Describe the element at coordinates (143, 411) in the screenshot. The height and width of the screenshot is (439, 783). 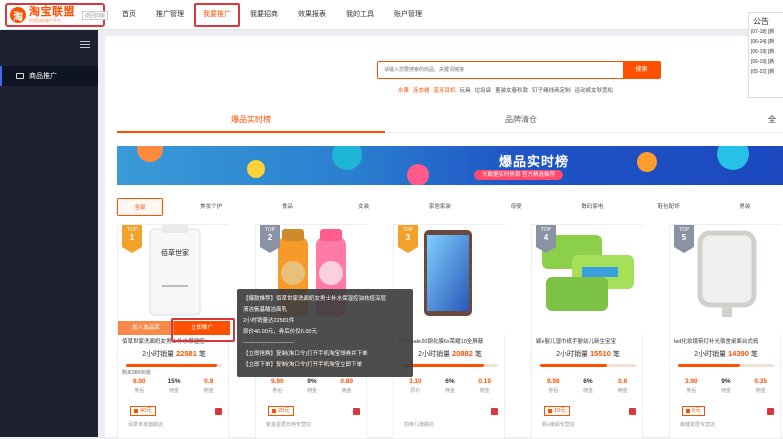
I see `coupon-badge: 40元` at that location.